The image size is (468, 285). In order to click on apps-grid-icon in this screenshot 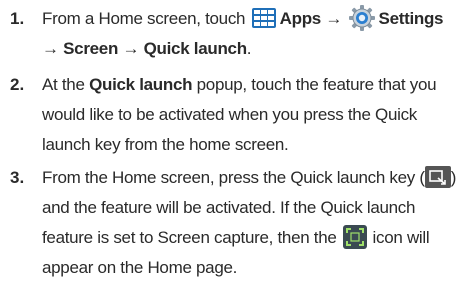, I will do `click(263, 17)`.